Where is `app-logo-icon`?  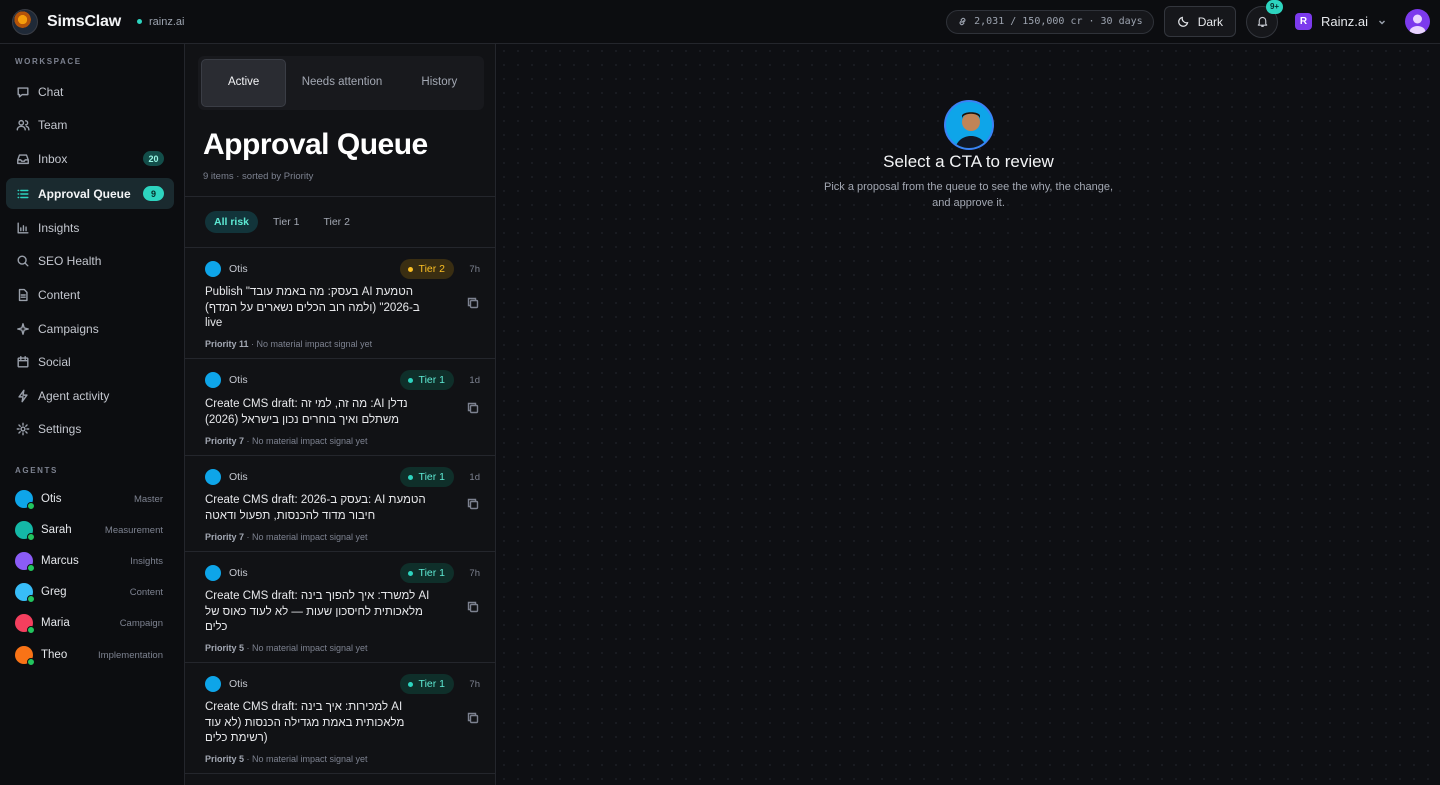 app-logo-icon is located at coordinates (25, 21).